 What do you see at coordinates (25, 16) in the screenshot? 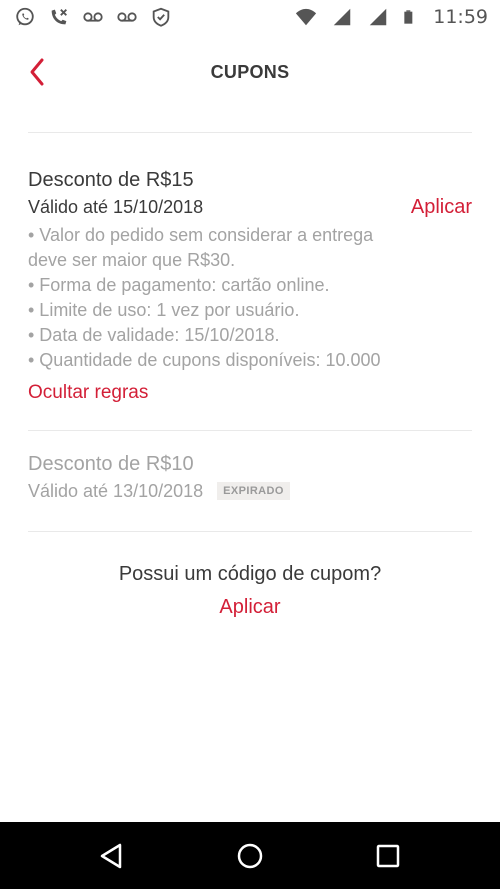
I see `whatsapp-icon` at bounding box center [25, 16].